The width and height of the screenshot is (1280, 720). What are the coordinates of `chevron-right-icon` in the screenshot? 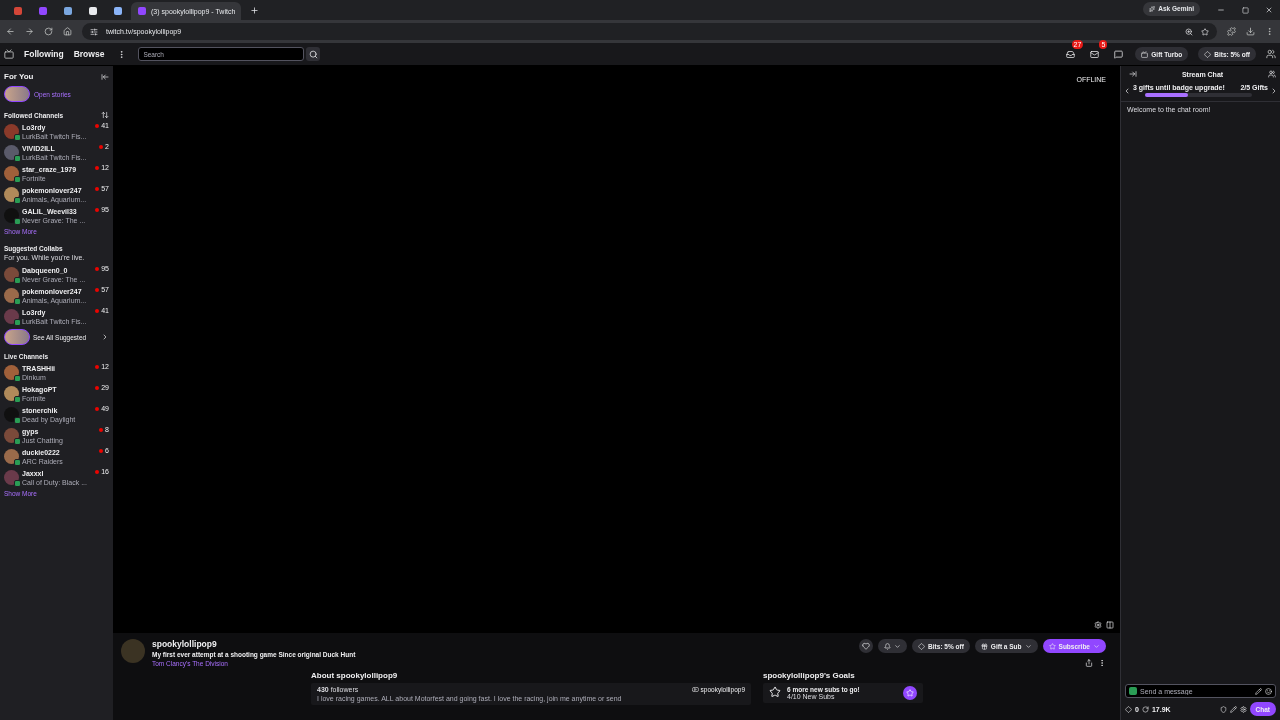 It's located at (105, 337).